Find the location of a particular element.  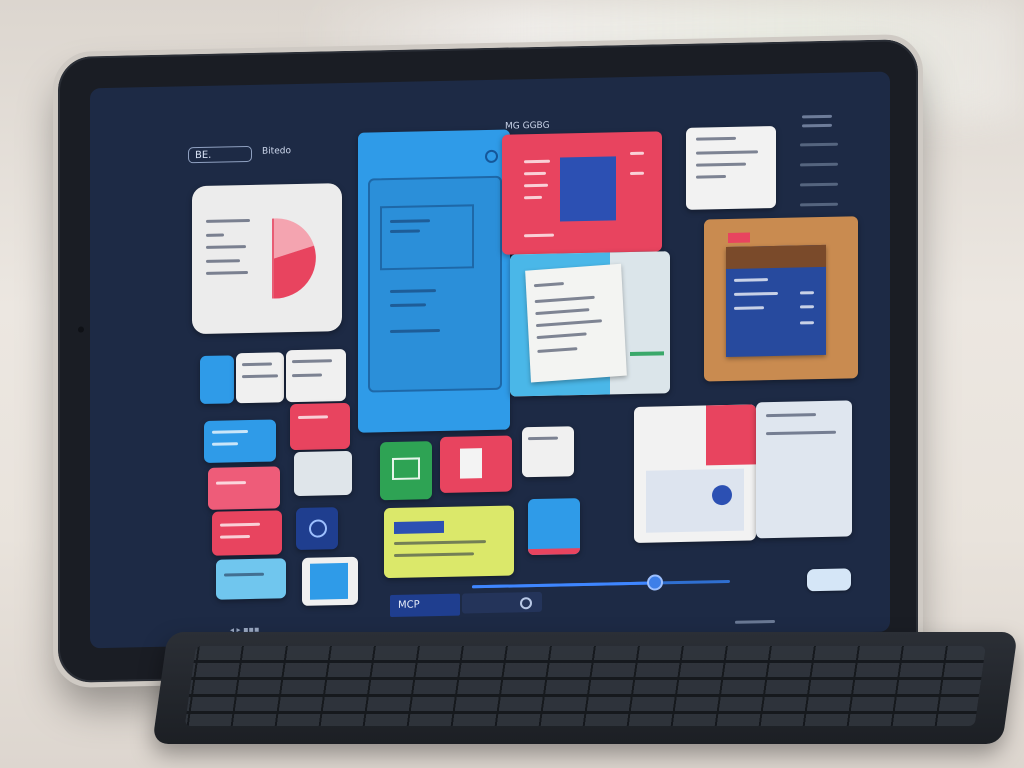

circle-icon is located at coordinates (318, 528).